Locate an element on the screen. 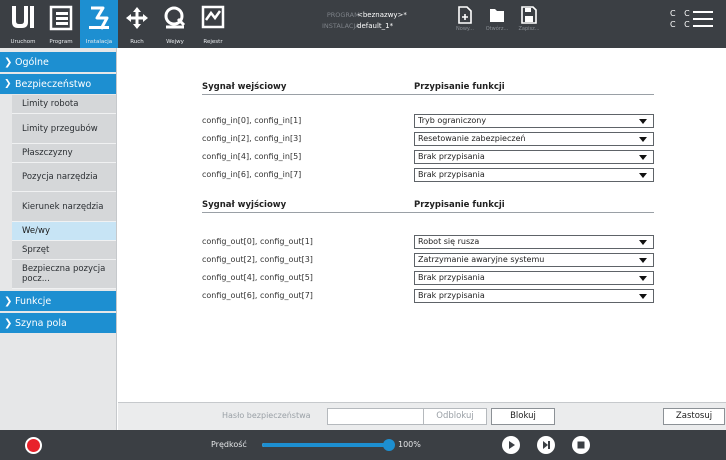  power-status-button is located at coordinates (33, 445).